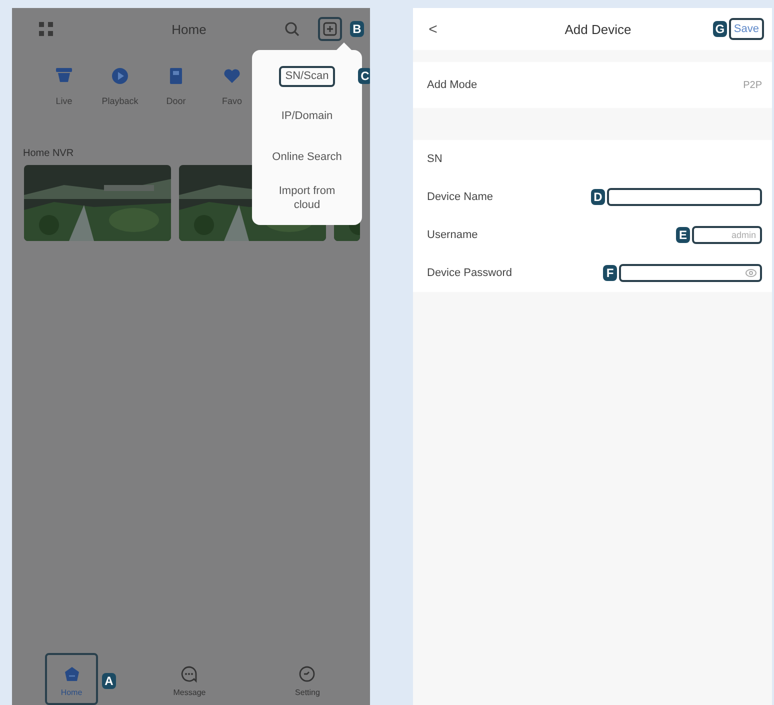  What do you see at coordinates (460, 197) in the screenshot?
I see `field-label: Device Name` at bounding box center [460, 197].